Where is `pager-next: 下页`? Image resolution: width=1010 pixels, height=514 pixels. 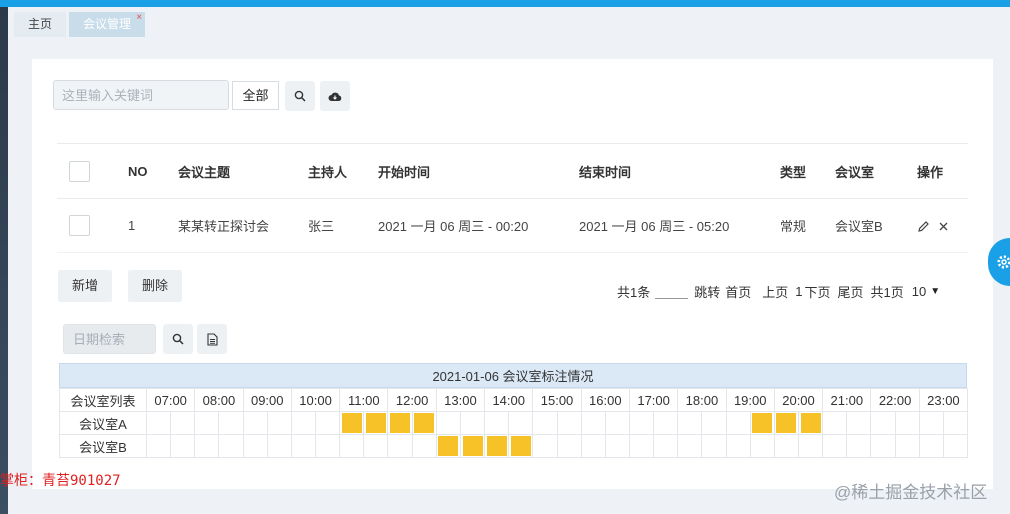 pager-next: 下页 is located at coordinates (818, 291).